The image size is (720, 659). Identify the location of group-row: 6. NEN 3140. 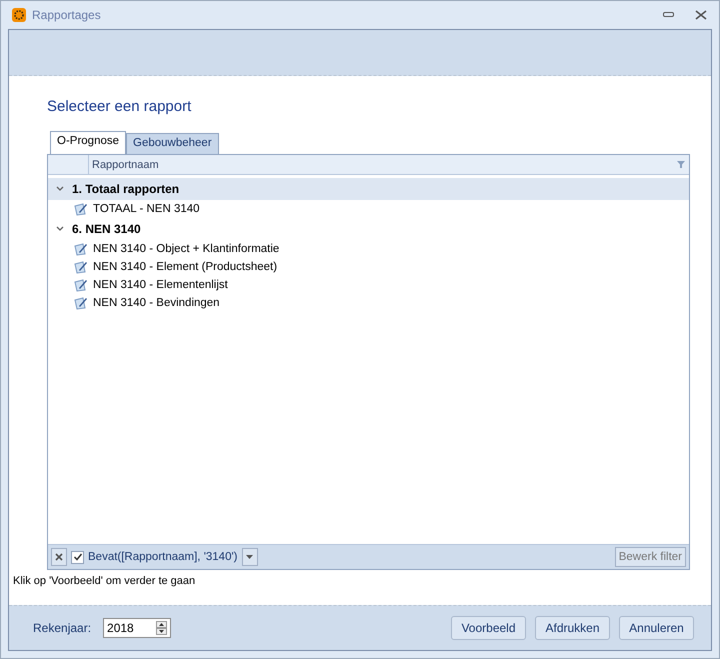
(368, 229).